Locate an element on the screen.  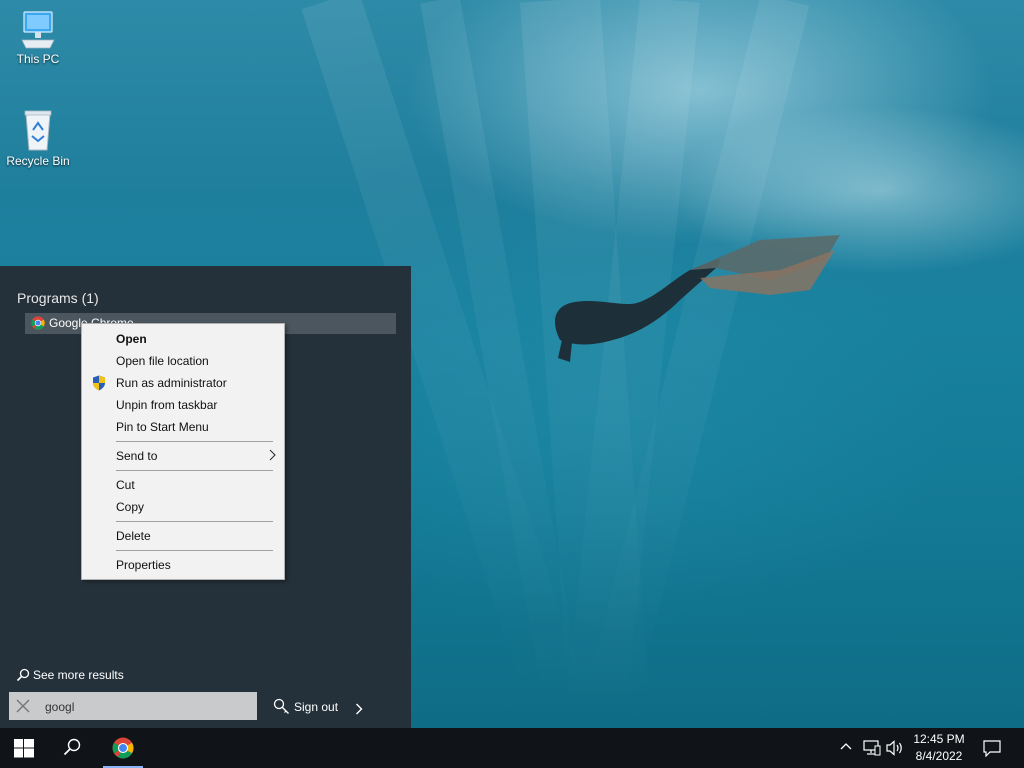
menu-item-label: Cut is located at coordinates (125, 485).